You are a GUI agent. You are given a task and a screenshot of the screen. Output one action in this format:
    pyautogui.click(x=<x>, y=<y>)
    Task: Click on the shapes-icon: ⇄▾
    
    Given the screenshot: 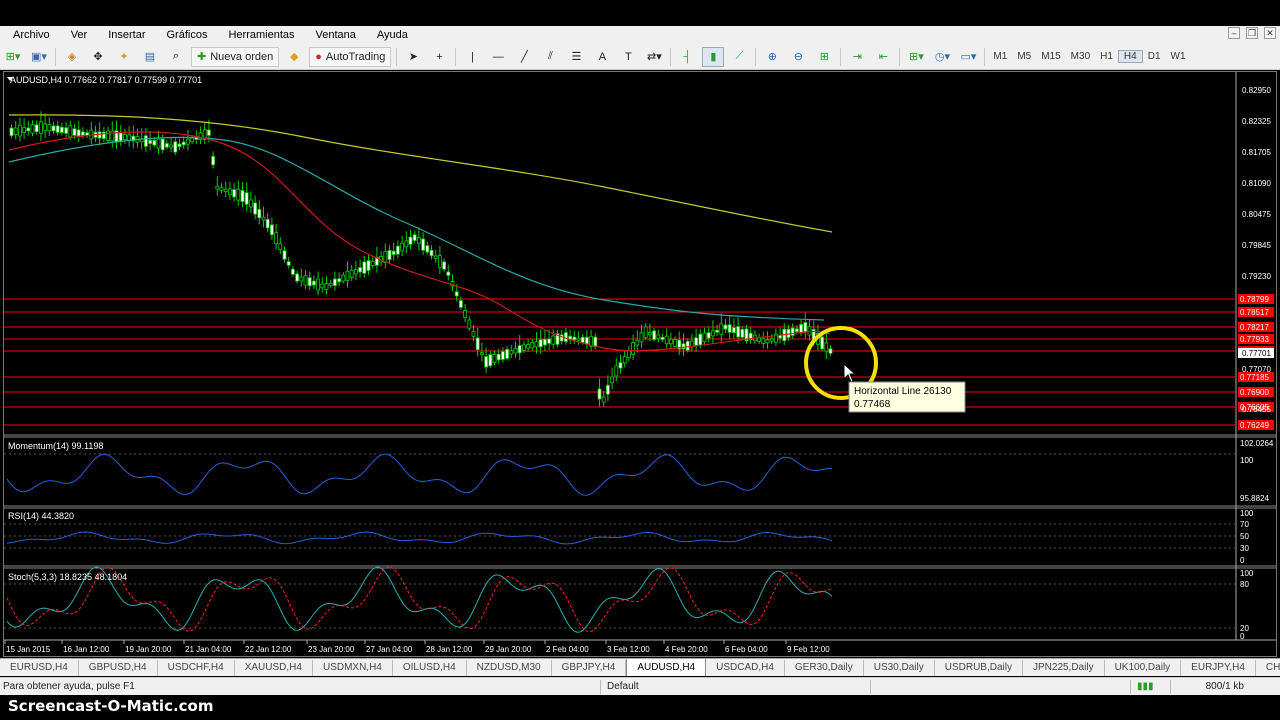 What is the action you would take?
    pyautogui.click(x=654, y=57)
    